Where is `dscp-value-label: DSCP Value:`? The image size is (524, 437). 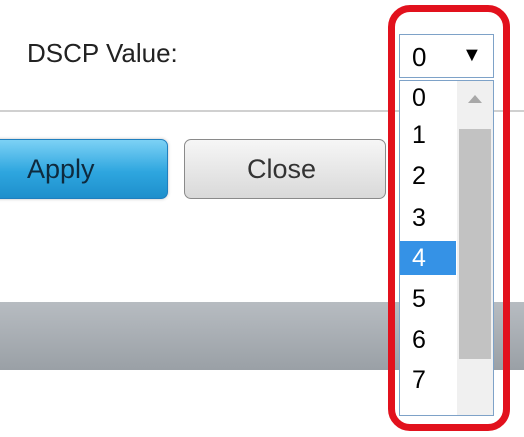 dscp-value-label: DSCP Value: is located at coordinates (102, 53).